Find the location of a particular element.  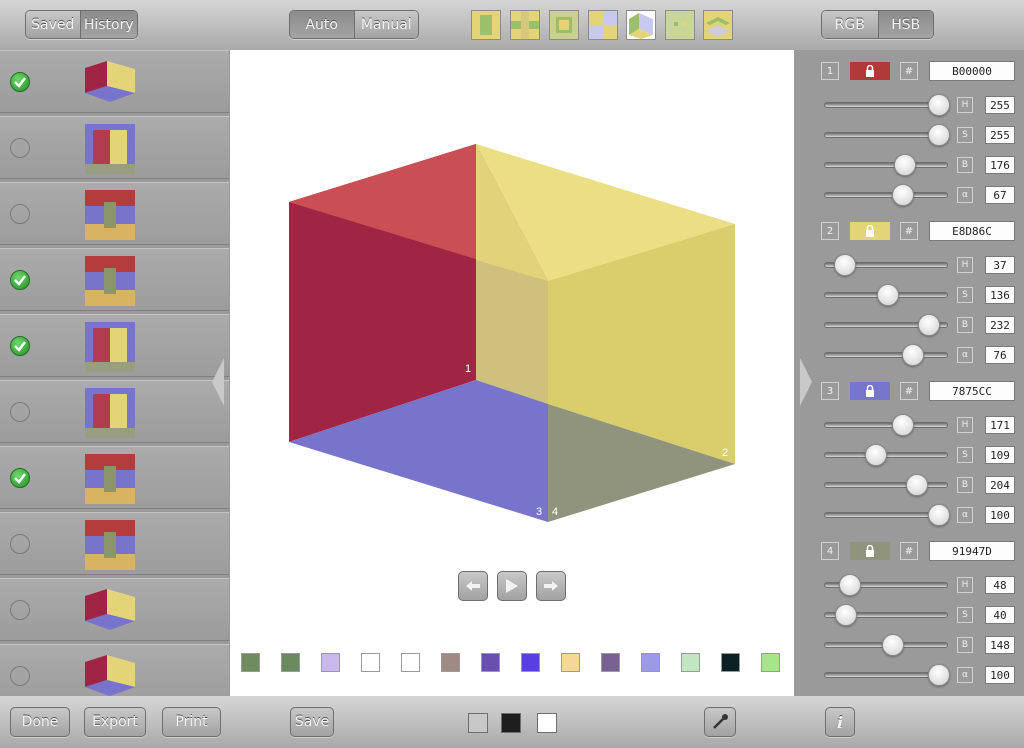

background-light-option is located at coordinates (478, 723).